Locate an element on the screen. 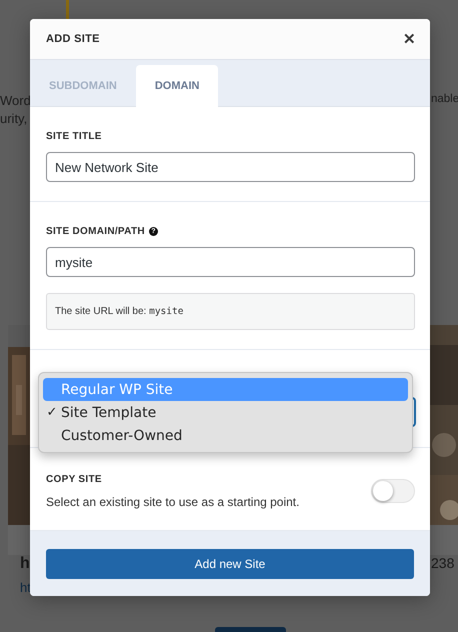 The height and width of the screenshot is (632, 458). add-site-button: Add new Site is located at coordinates (230, 564).